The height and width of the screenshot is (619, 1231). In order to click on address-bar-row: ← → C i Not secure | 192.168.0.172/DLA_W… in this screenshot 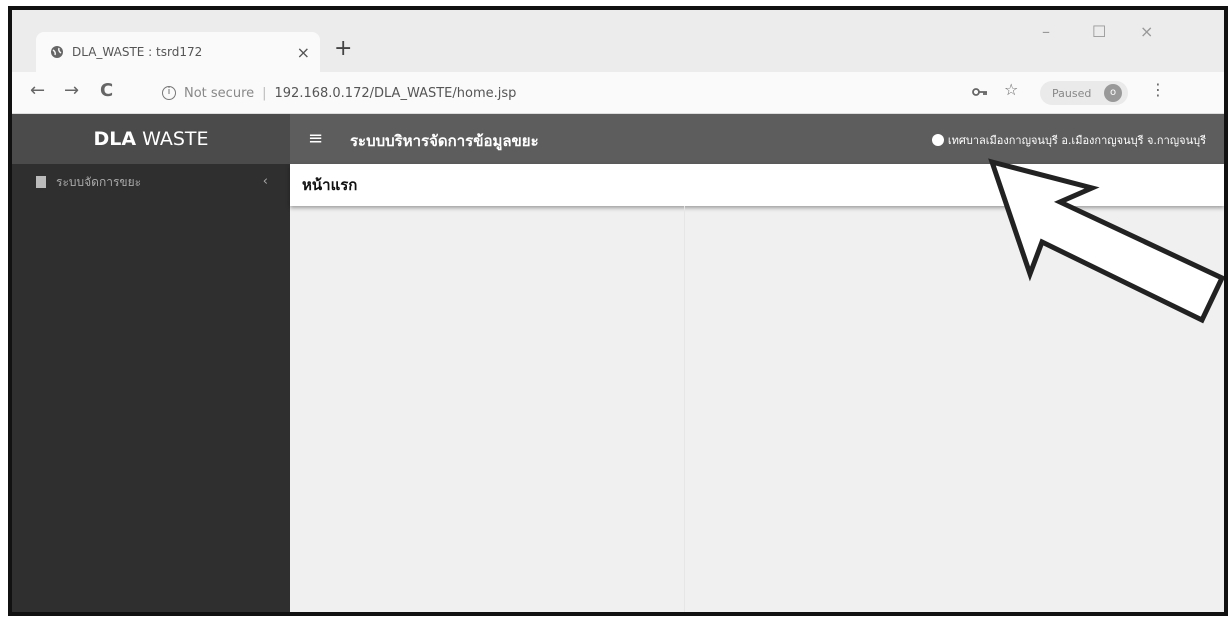, I will do `click(618, 93)`.